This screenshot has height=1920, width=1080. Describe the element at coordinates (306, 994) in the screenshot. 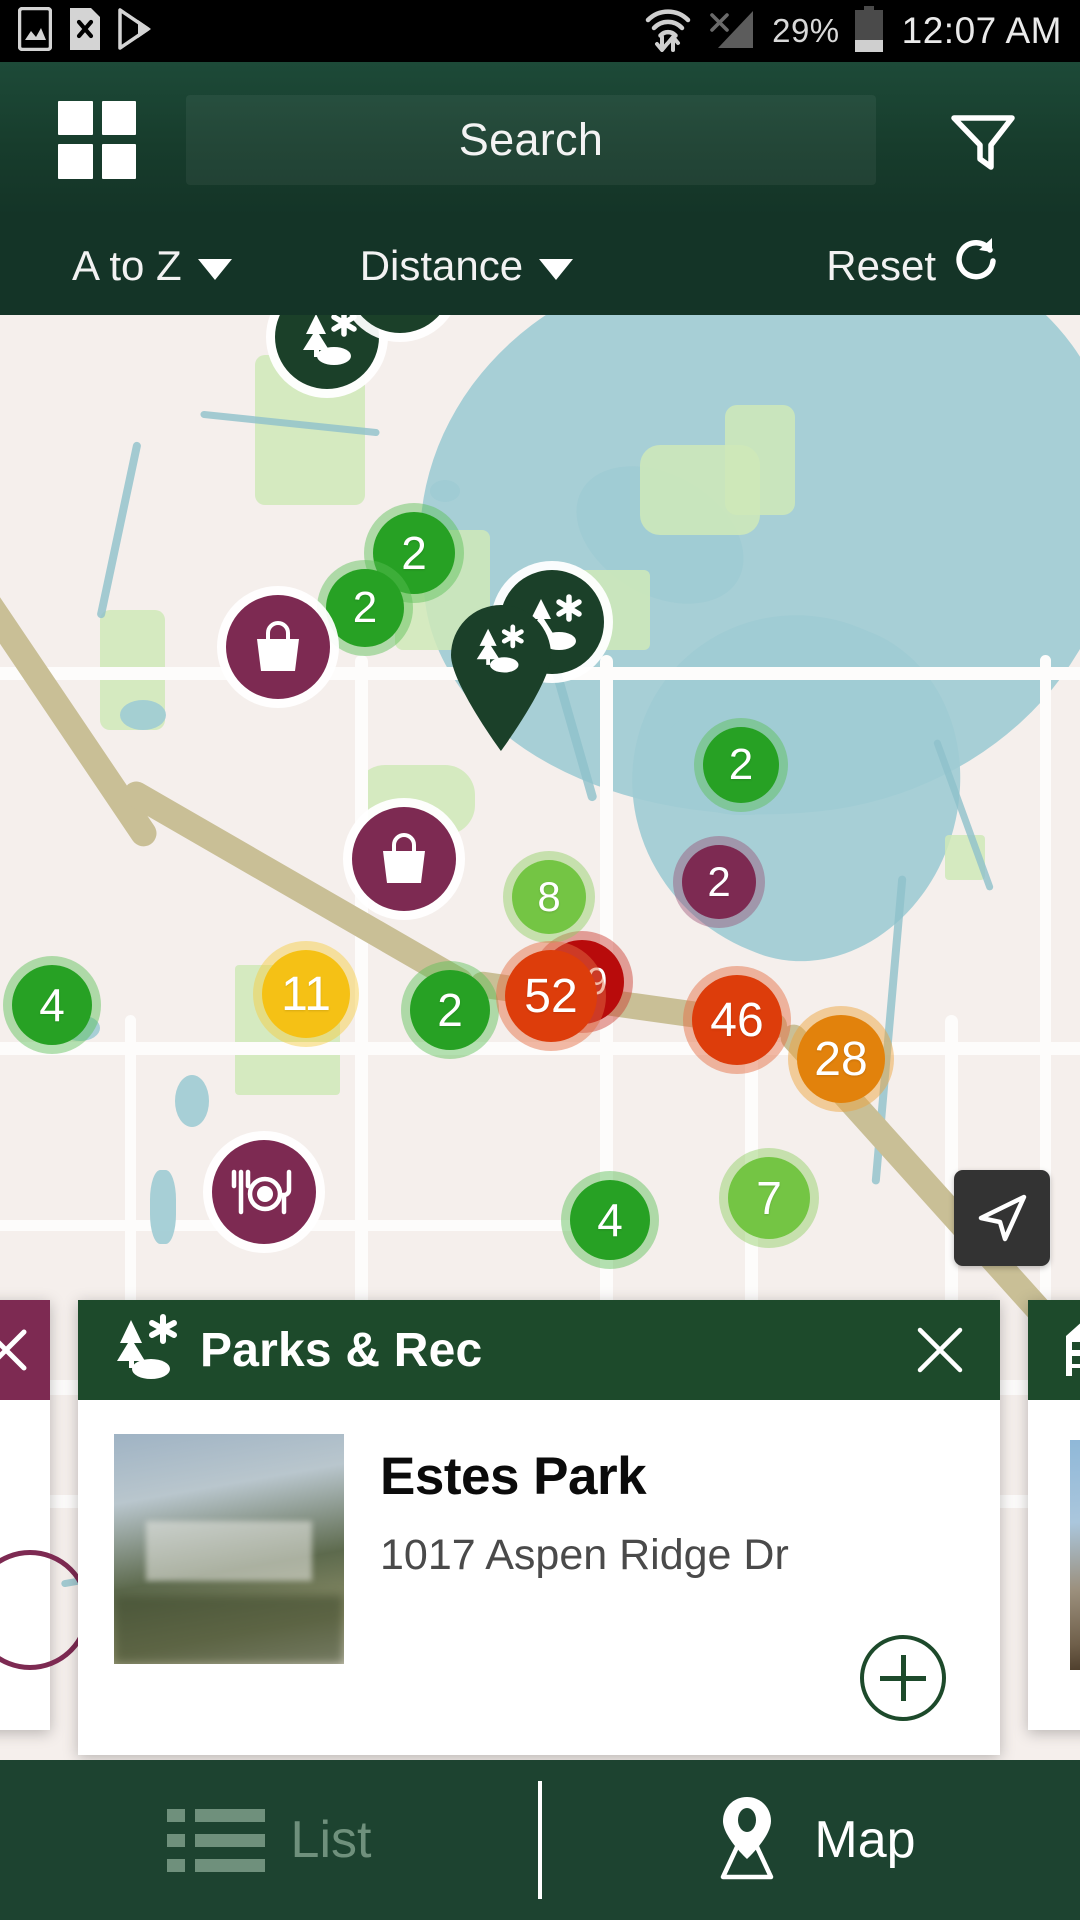

I see `map-cluster-marker: 11` at that location.